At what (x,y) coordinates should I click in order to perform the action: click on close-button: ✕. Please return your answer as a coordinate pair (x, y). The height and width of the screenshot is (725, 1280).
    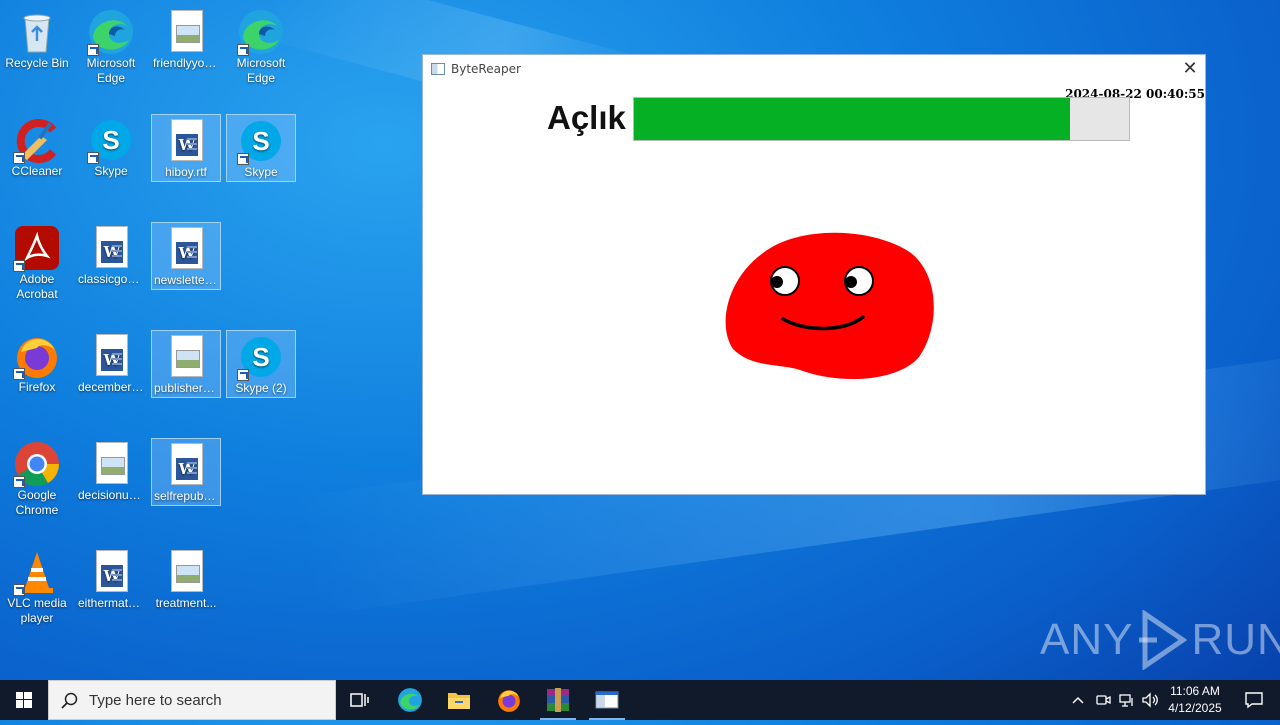
    Looking at the image, I should click on (1190, 69).